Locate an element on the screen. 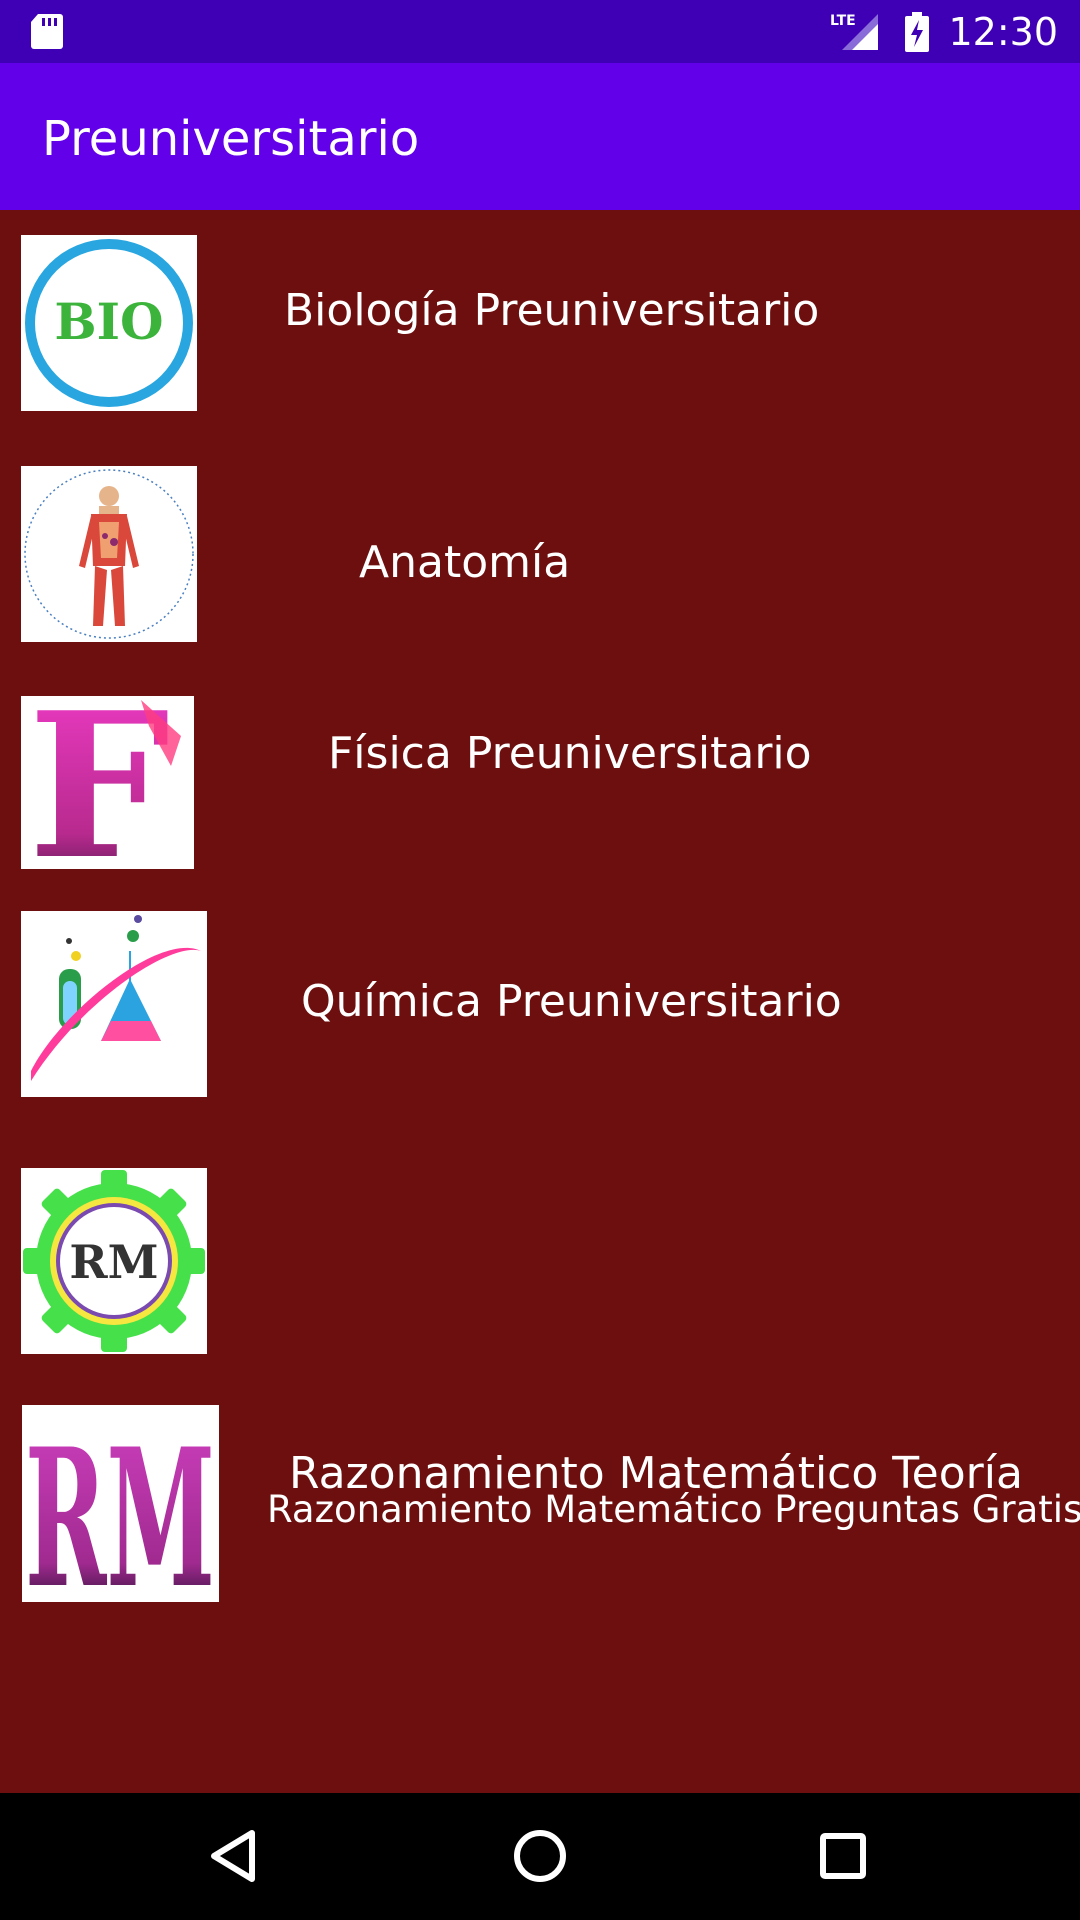 This screenshot has height=1920, width=1080. item-label: Biología Preuniversitario is located at coordinates (552, 310).